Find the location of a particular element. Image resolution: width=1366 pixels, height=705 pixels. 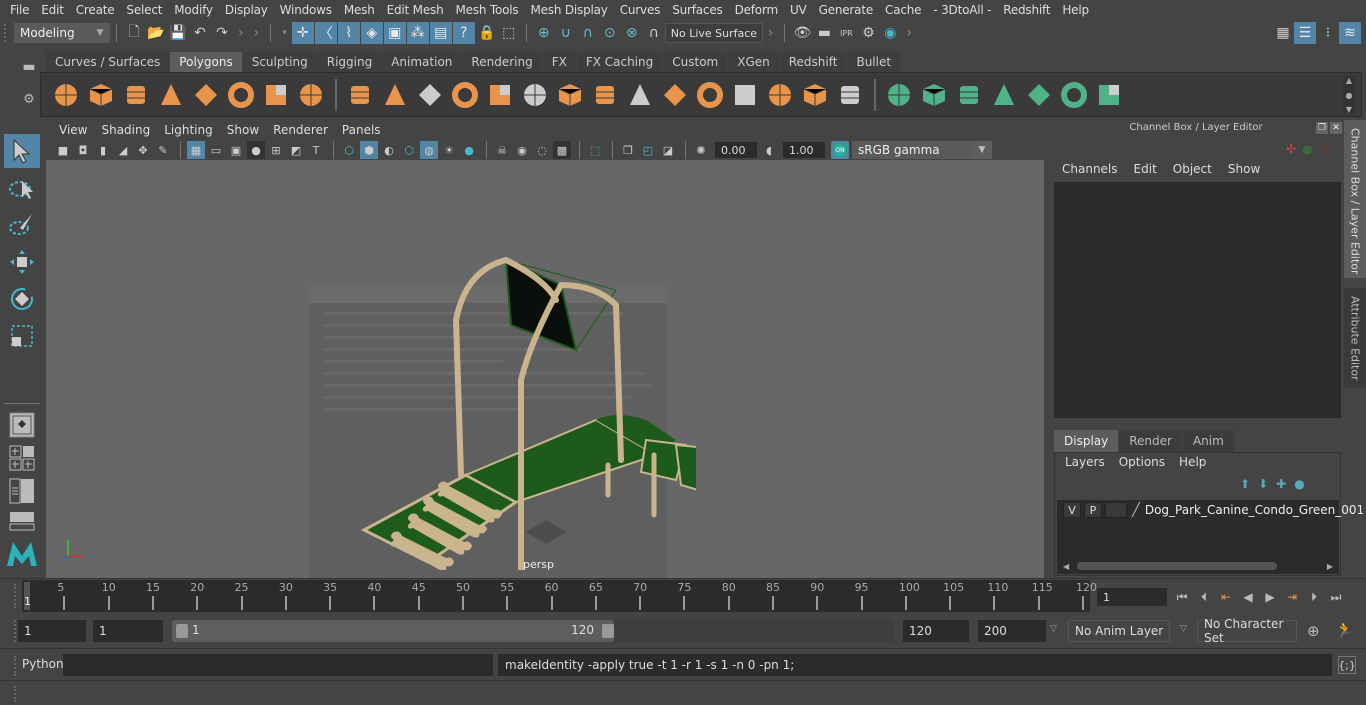

single-perspective-layout-icon is located at coordinates (22, 425).